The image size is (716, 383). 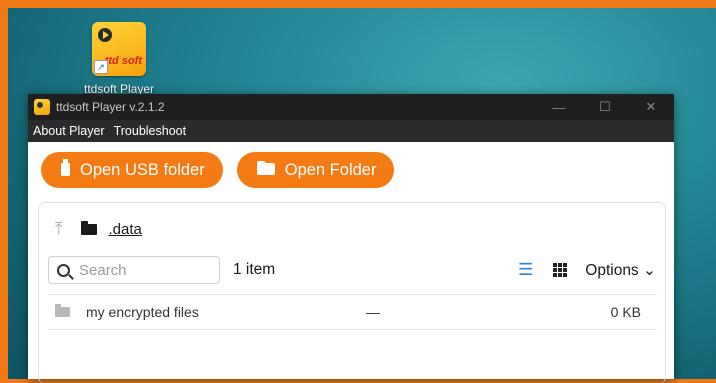 I want to click on desktop-shortcut-ttdsoft-player: ttd soft ↗ ttdsoft Player, so click(x=119, y=59).